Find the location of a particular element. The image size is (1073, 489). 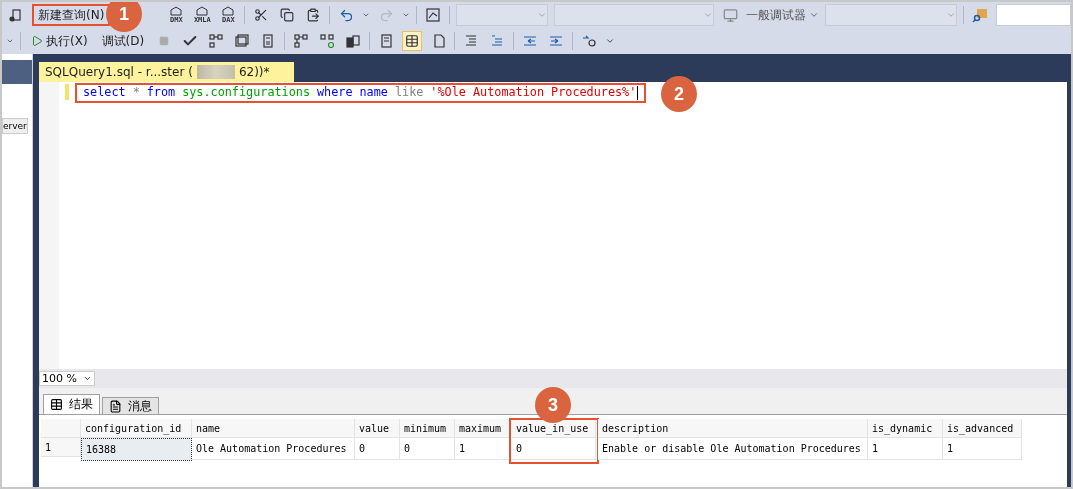

column-header: is_dynamic is located at coordinates (905, 428).